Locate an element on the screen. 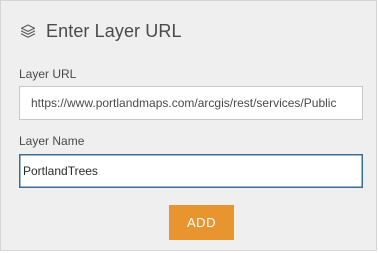  add-button: ADD is located at coordinates (201, 222).